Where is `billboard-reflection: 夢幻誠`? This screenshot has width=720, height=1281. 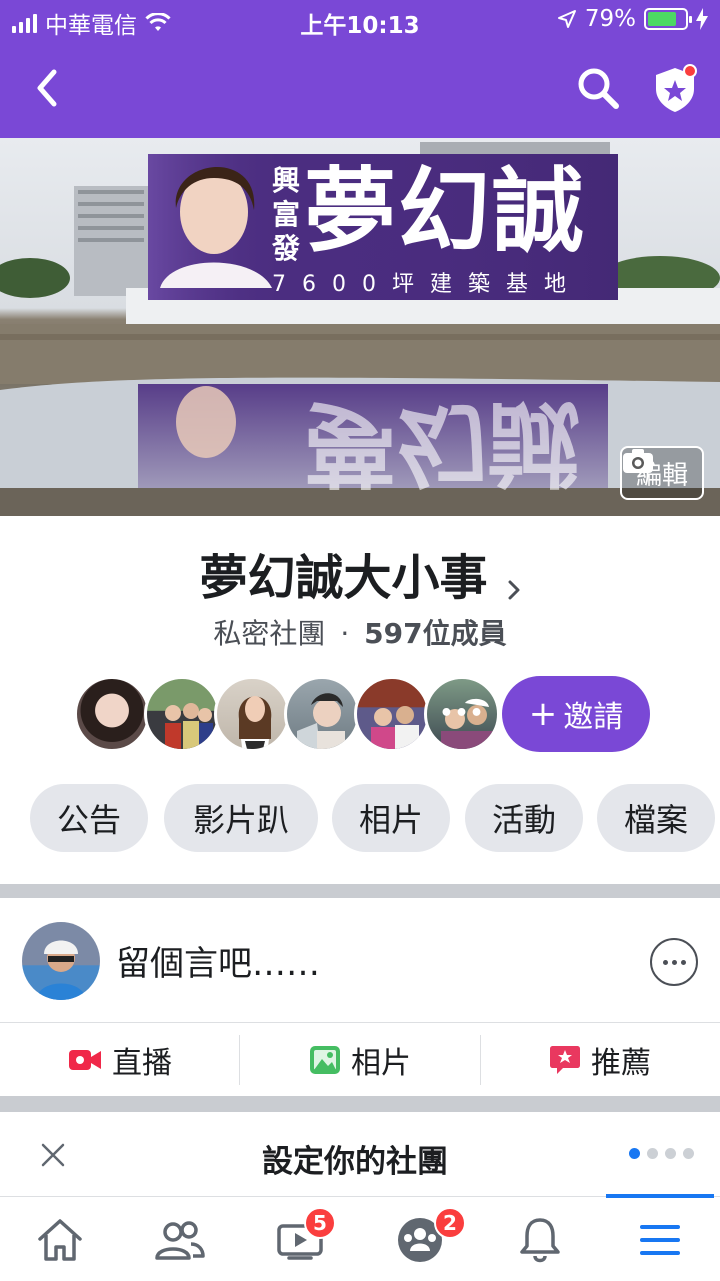 billboard-reflection: 夢幻誠 is located at coordinates (442, 442).